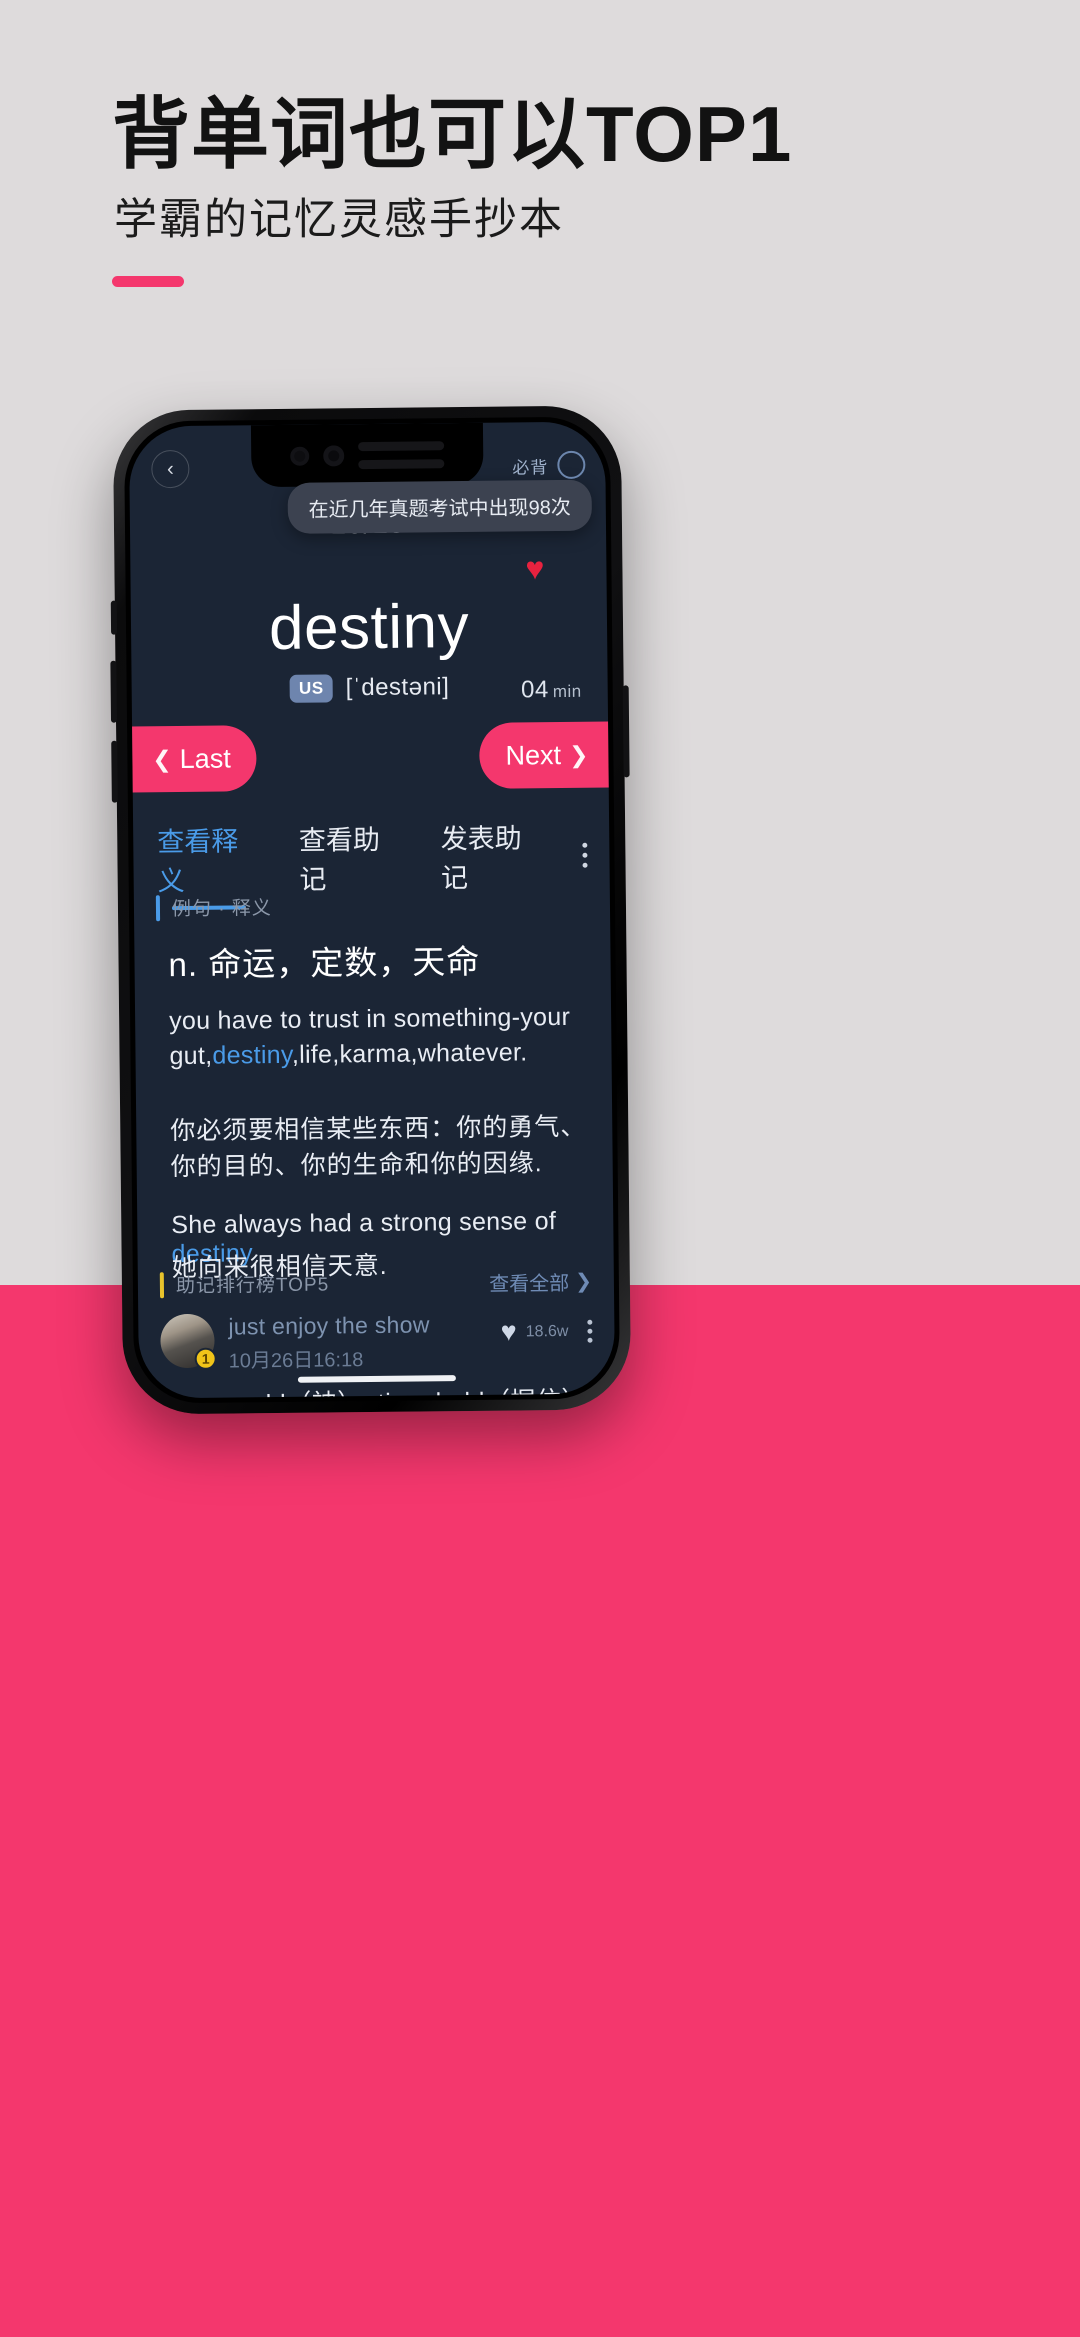 This screenshot has height=2337, width=1080. Describe the element at coordinates (221, 909) in the screenshot. I see `definition-section-label: 例句 · 释义` at that location.